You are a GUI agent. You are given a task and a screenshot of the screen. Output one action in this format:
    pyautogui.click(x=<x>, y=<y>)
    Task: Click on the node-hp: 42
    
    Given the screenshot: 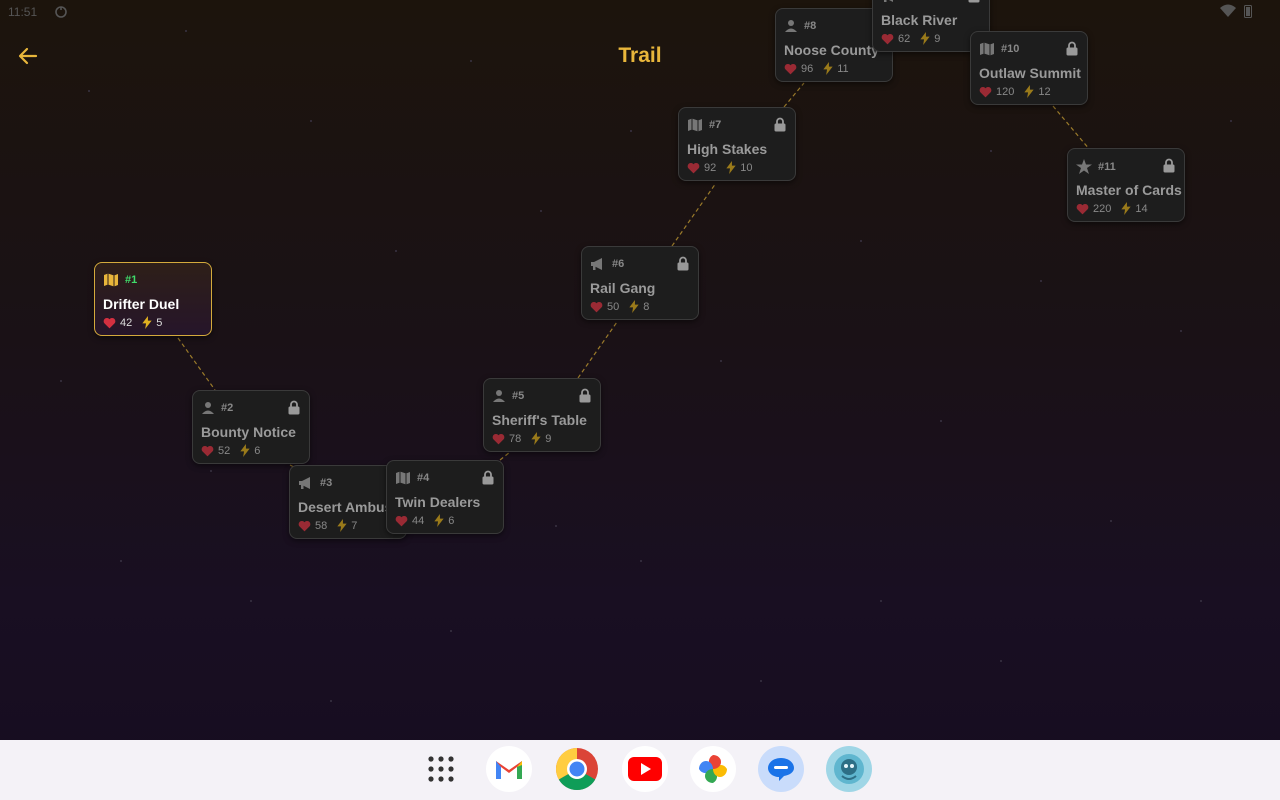 What is the action you would take?
    pyautogui.click(x=126, y=322)
    